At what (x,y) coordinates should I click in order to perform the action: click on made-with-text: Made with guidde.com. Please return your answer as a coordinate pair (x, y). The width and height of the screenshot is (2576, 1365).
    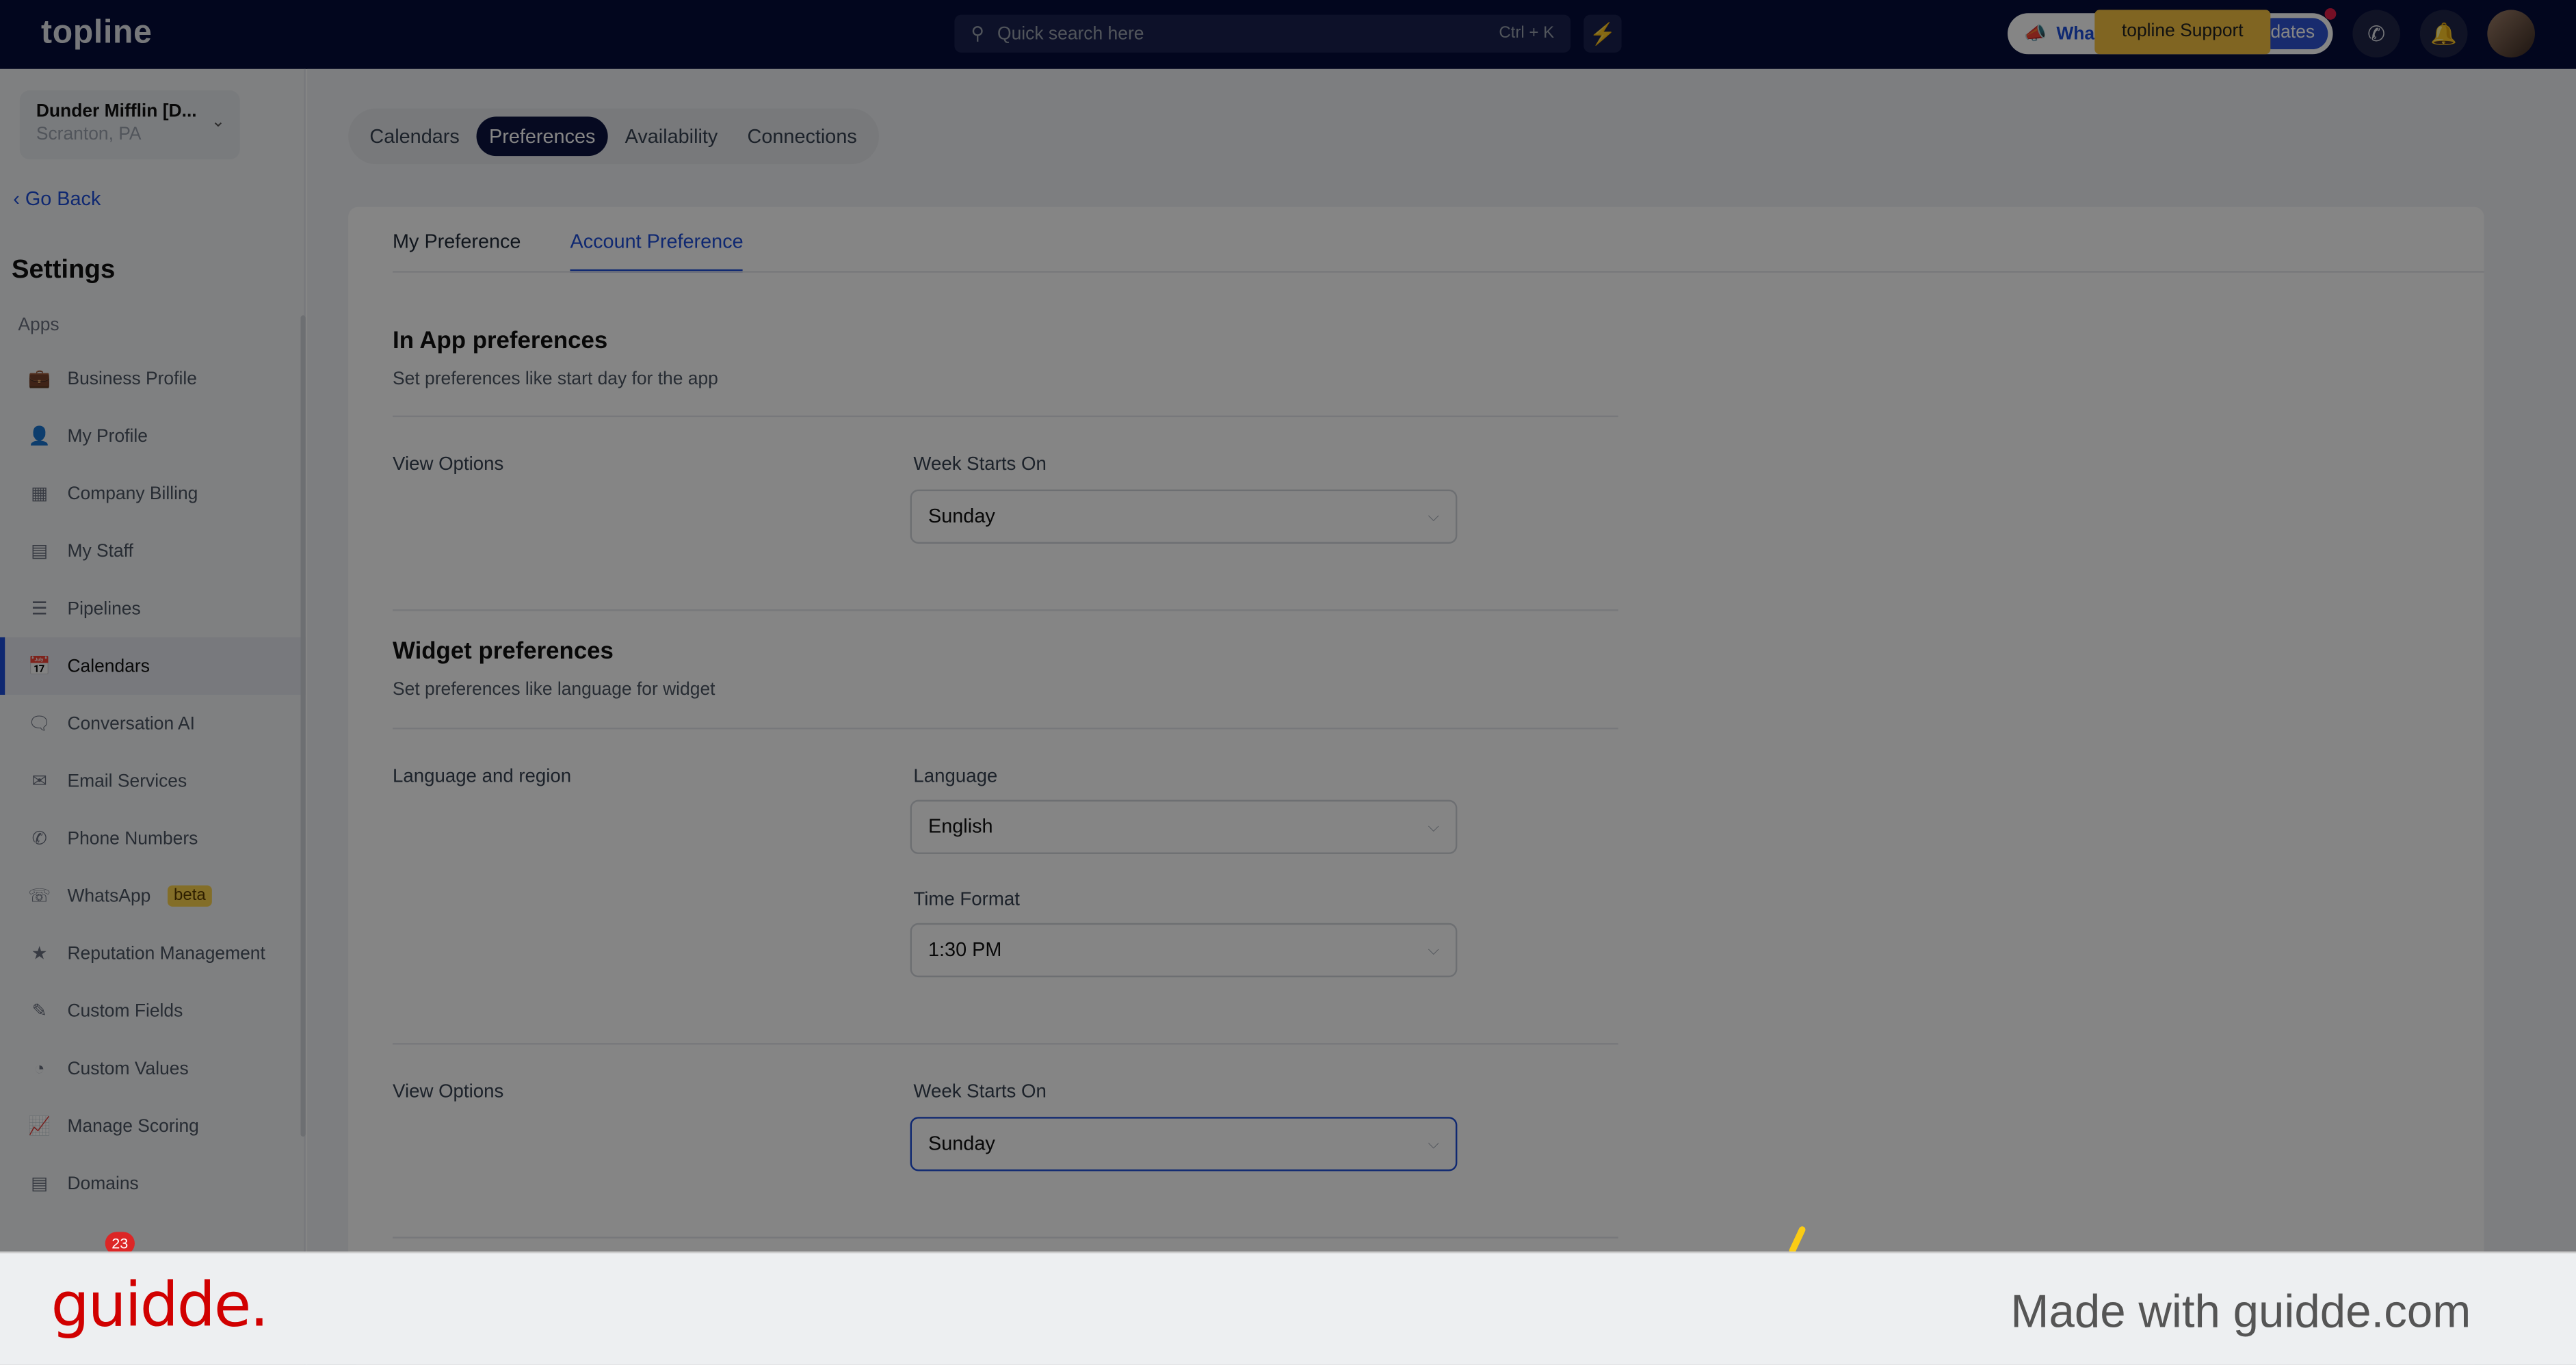
    Looking at the image, I should click on (2240, 1312).